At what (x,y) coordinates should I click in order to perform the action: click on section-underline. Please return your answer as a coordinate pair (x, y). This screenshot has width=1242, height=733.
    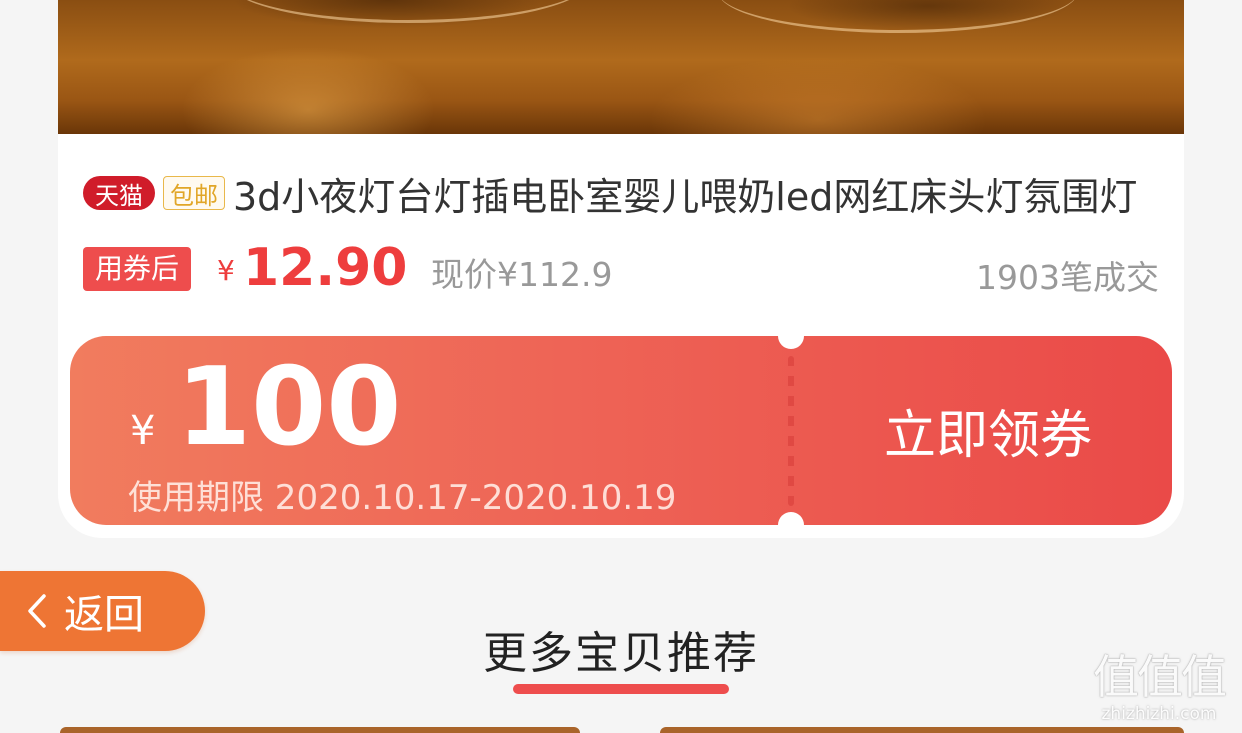
    Looking at the image, I should click on (621, 689).